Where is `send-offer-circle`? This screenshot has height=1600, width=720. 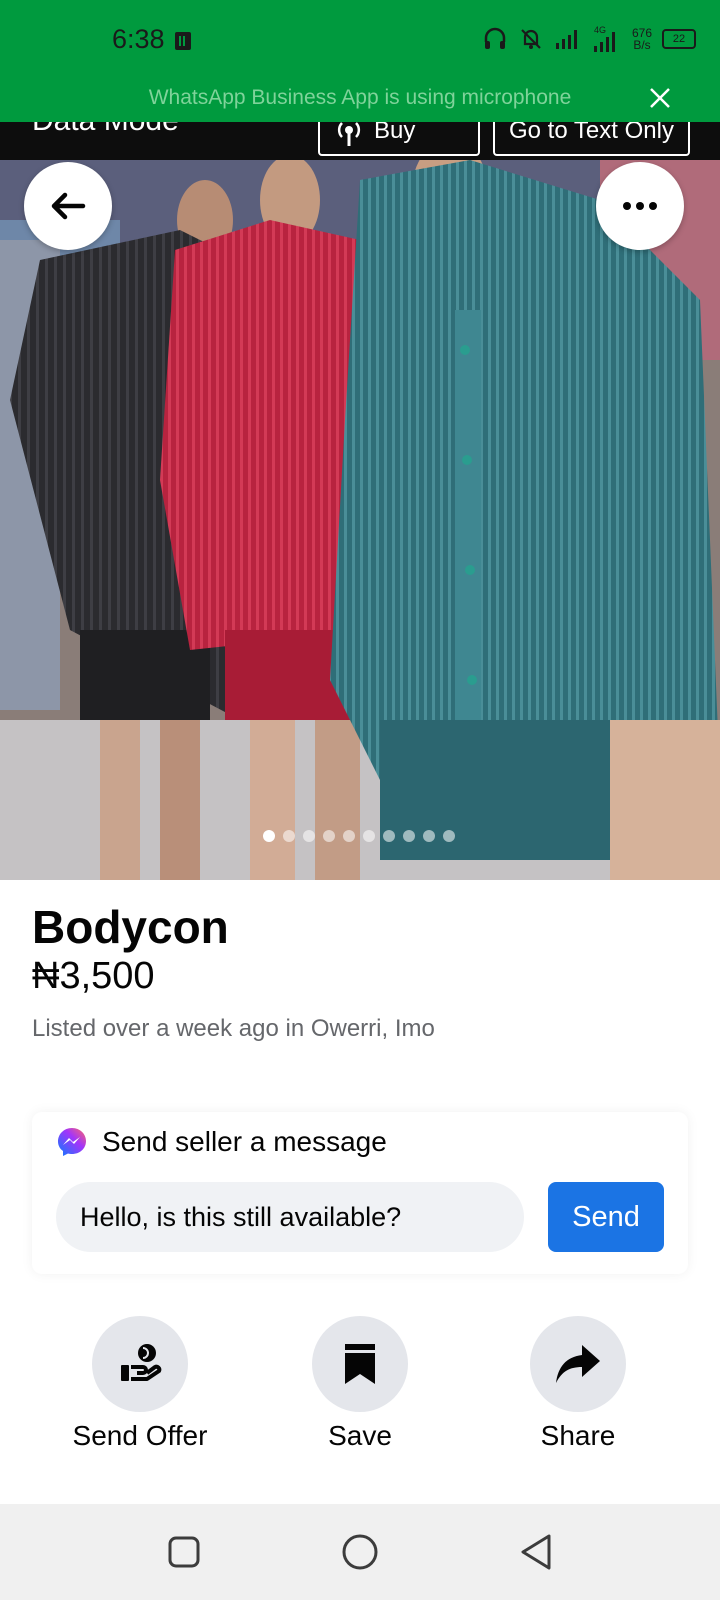
send-offer-circle is located at coordinates (140, 1364).